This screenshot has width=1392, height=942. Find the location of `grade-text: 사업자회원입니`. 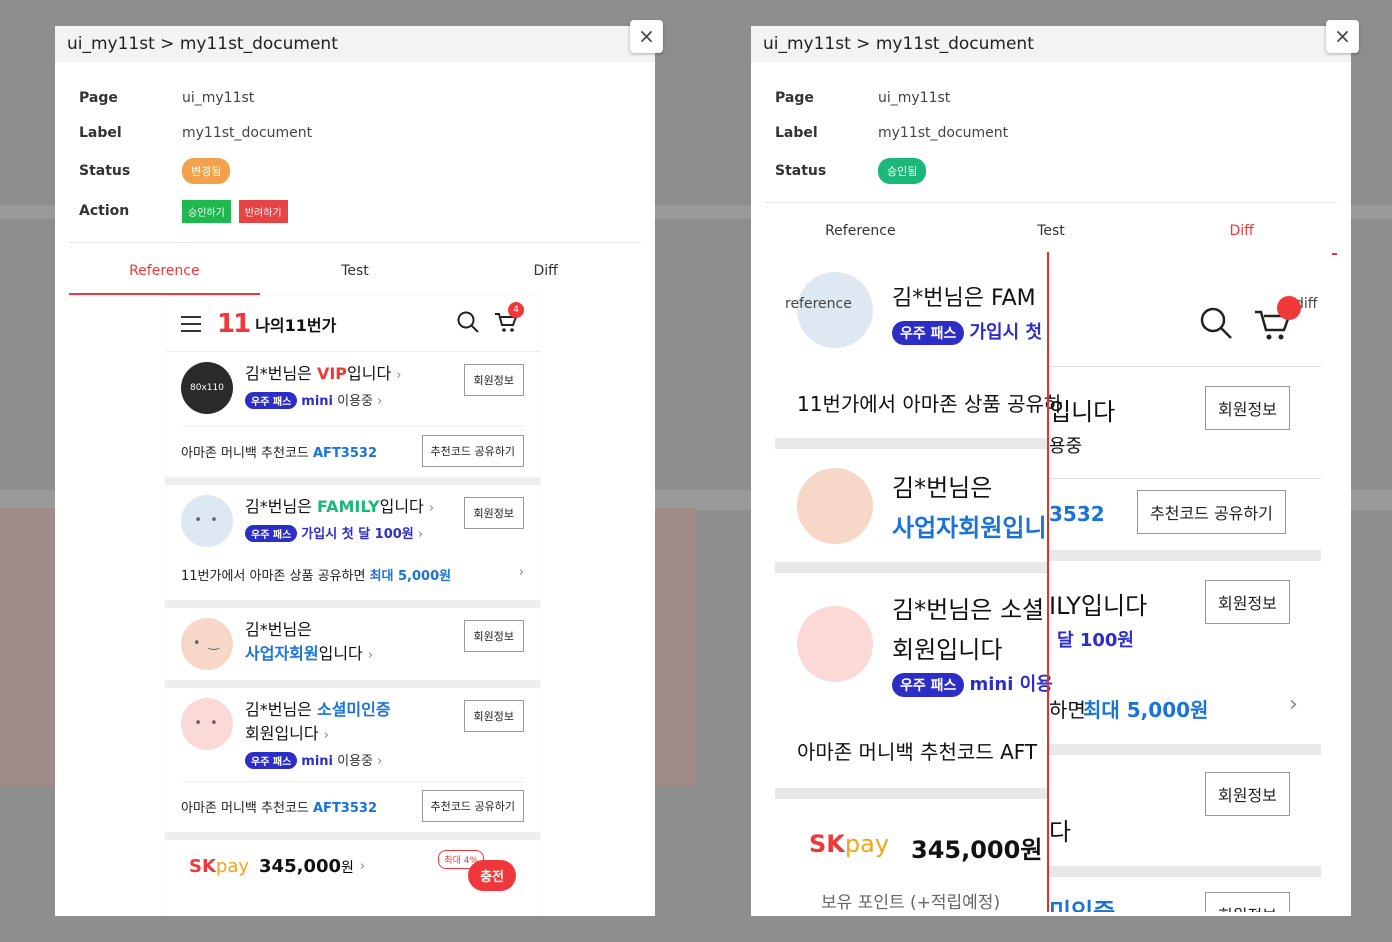

grade-text: 사업자회원입니 is located at coordinates (969, 528).